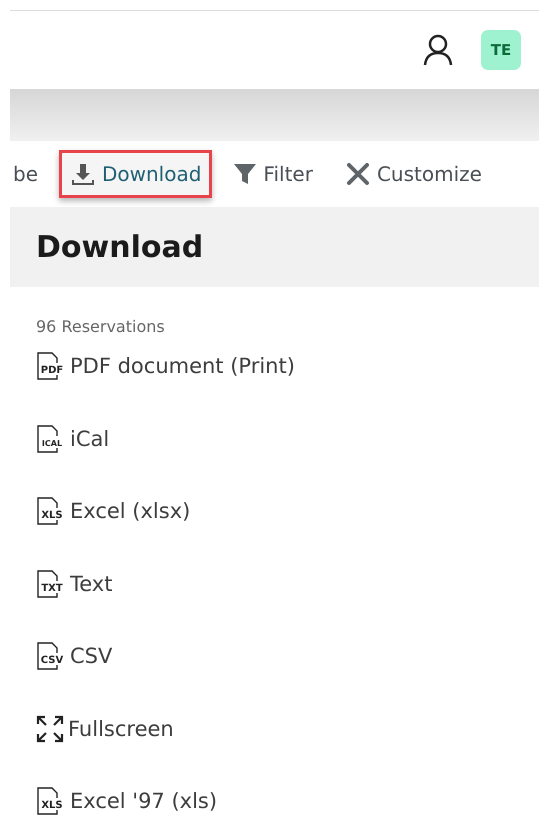 The width and height of the screenshot is (539, 823). I want to click on panel-title: Download, so click(120, 247).